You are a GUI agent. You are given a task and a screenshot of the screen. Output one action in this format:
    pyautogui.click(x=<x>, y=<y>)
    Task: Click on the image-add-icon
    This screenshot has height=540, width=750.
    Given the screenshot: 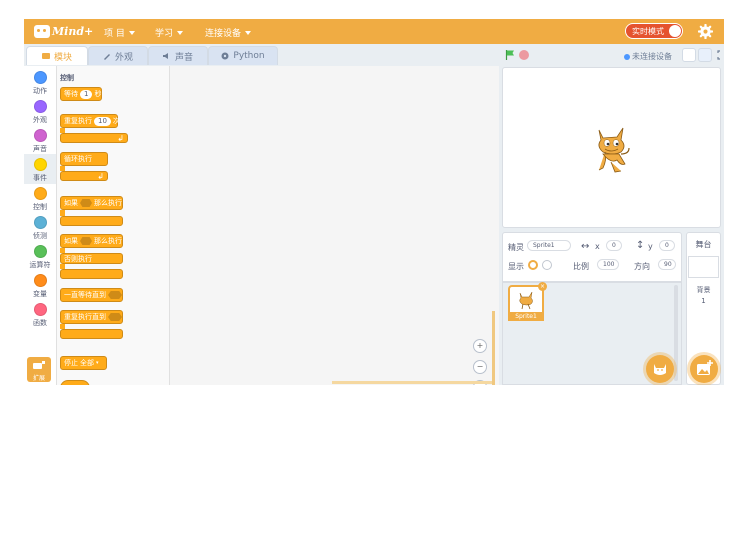 What is the action you would take?
    pyautogui.click(x=705, y=367)
    